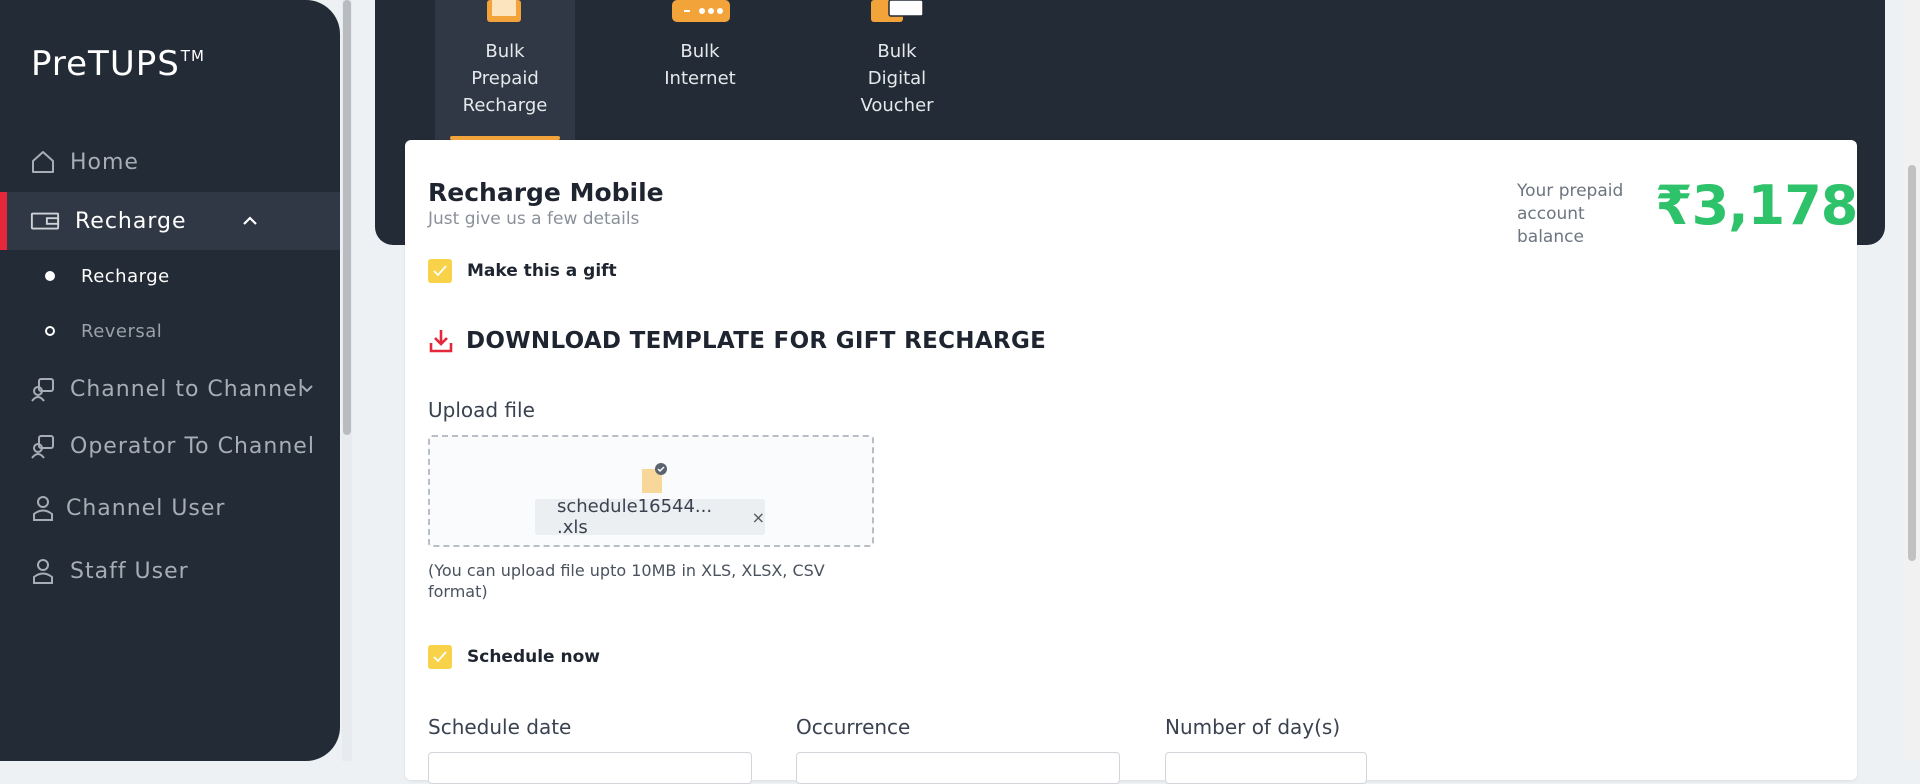 The image size is (1920, 784). I want to click on file-chip: schedule16544... .xls ×, so click(650, 517).